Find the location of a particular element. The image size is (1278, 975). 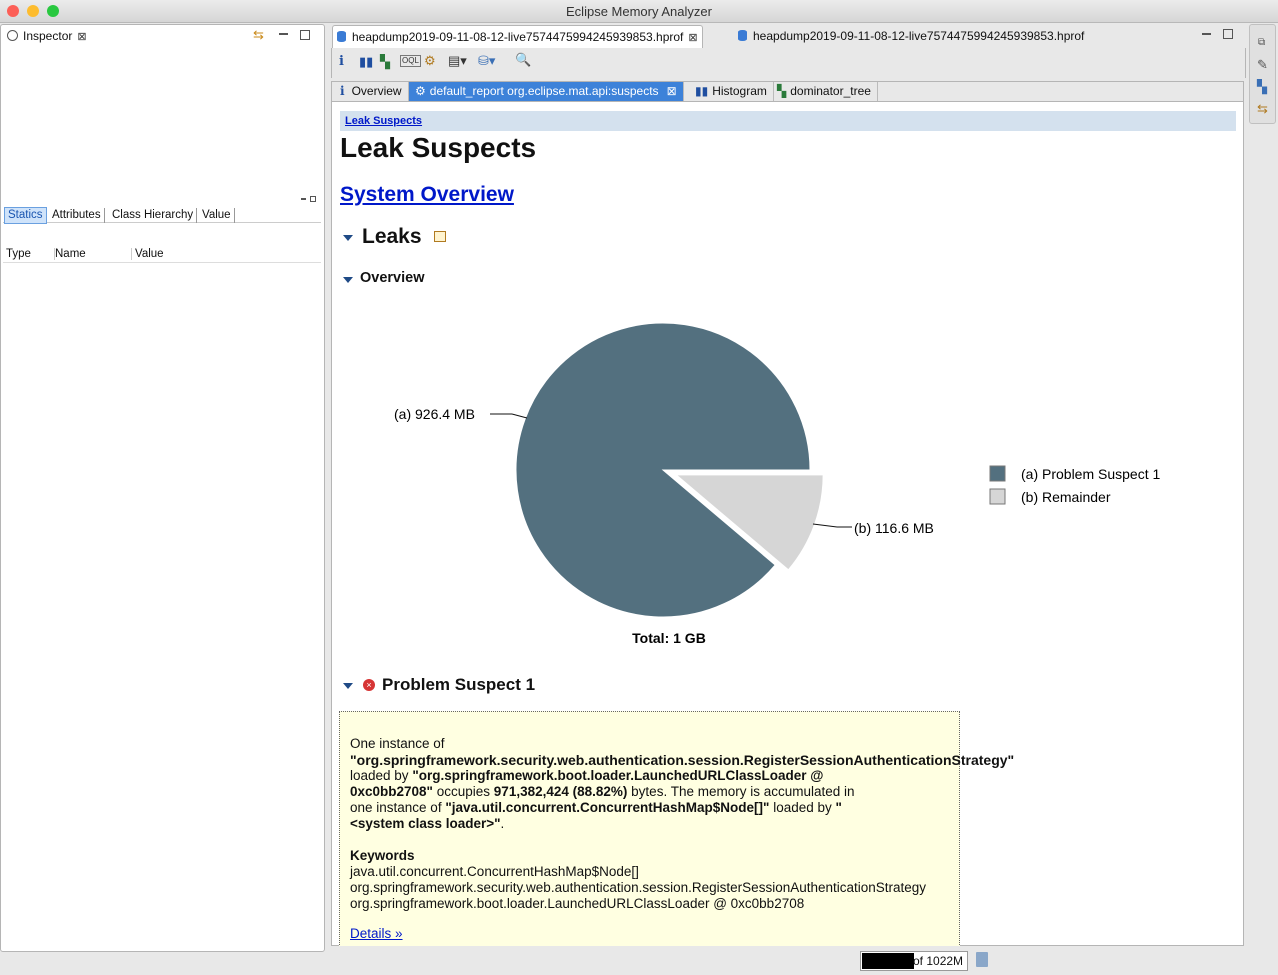

pie-label-b: (b) 116.6 MB is located at coordinates (894, 528).